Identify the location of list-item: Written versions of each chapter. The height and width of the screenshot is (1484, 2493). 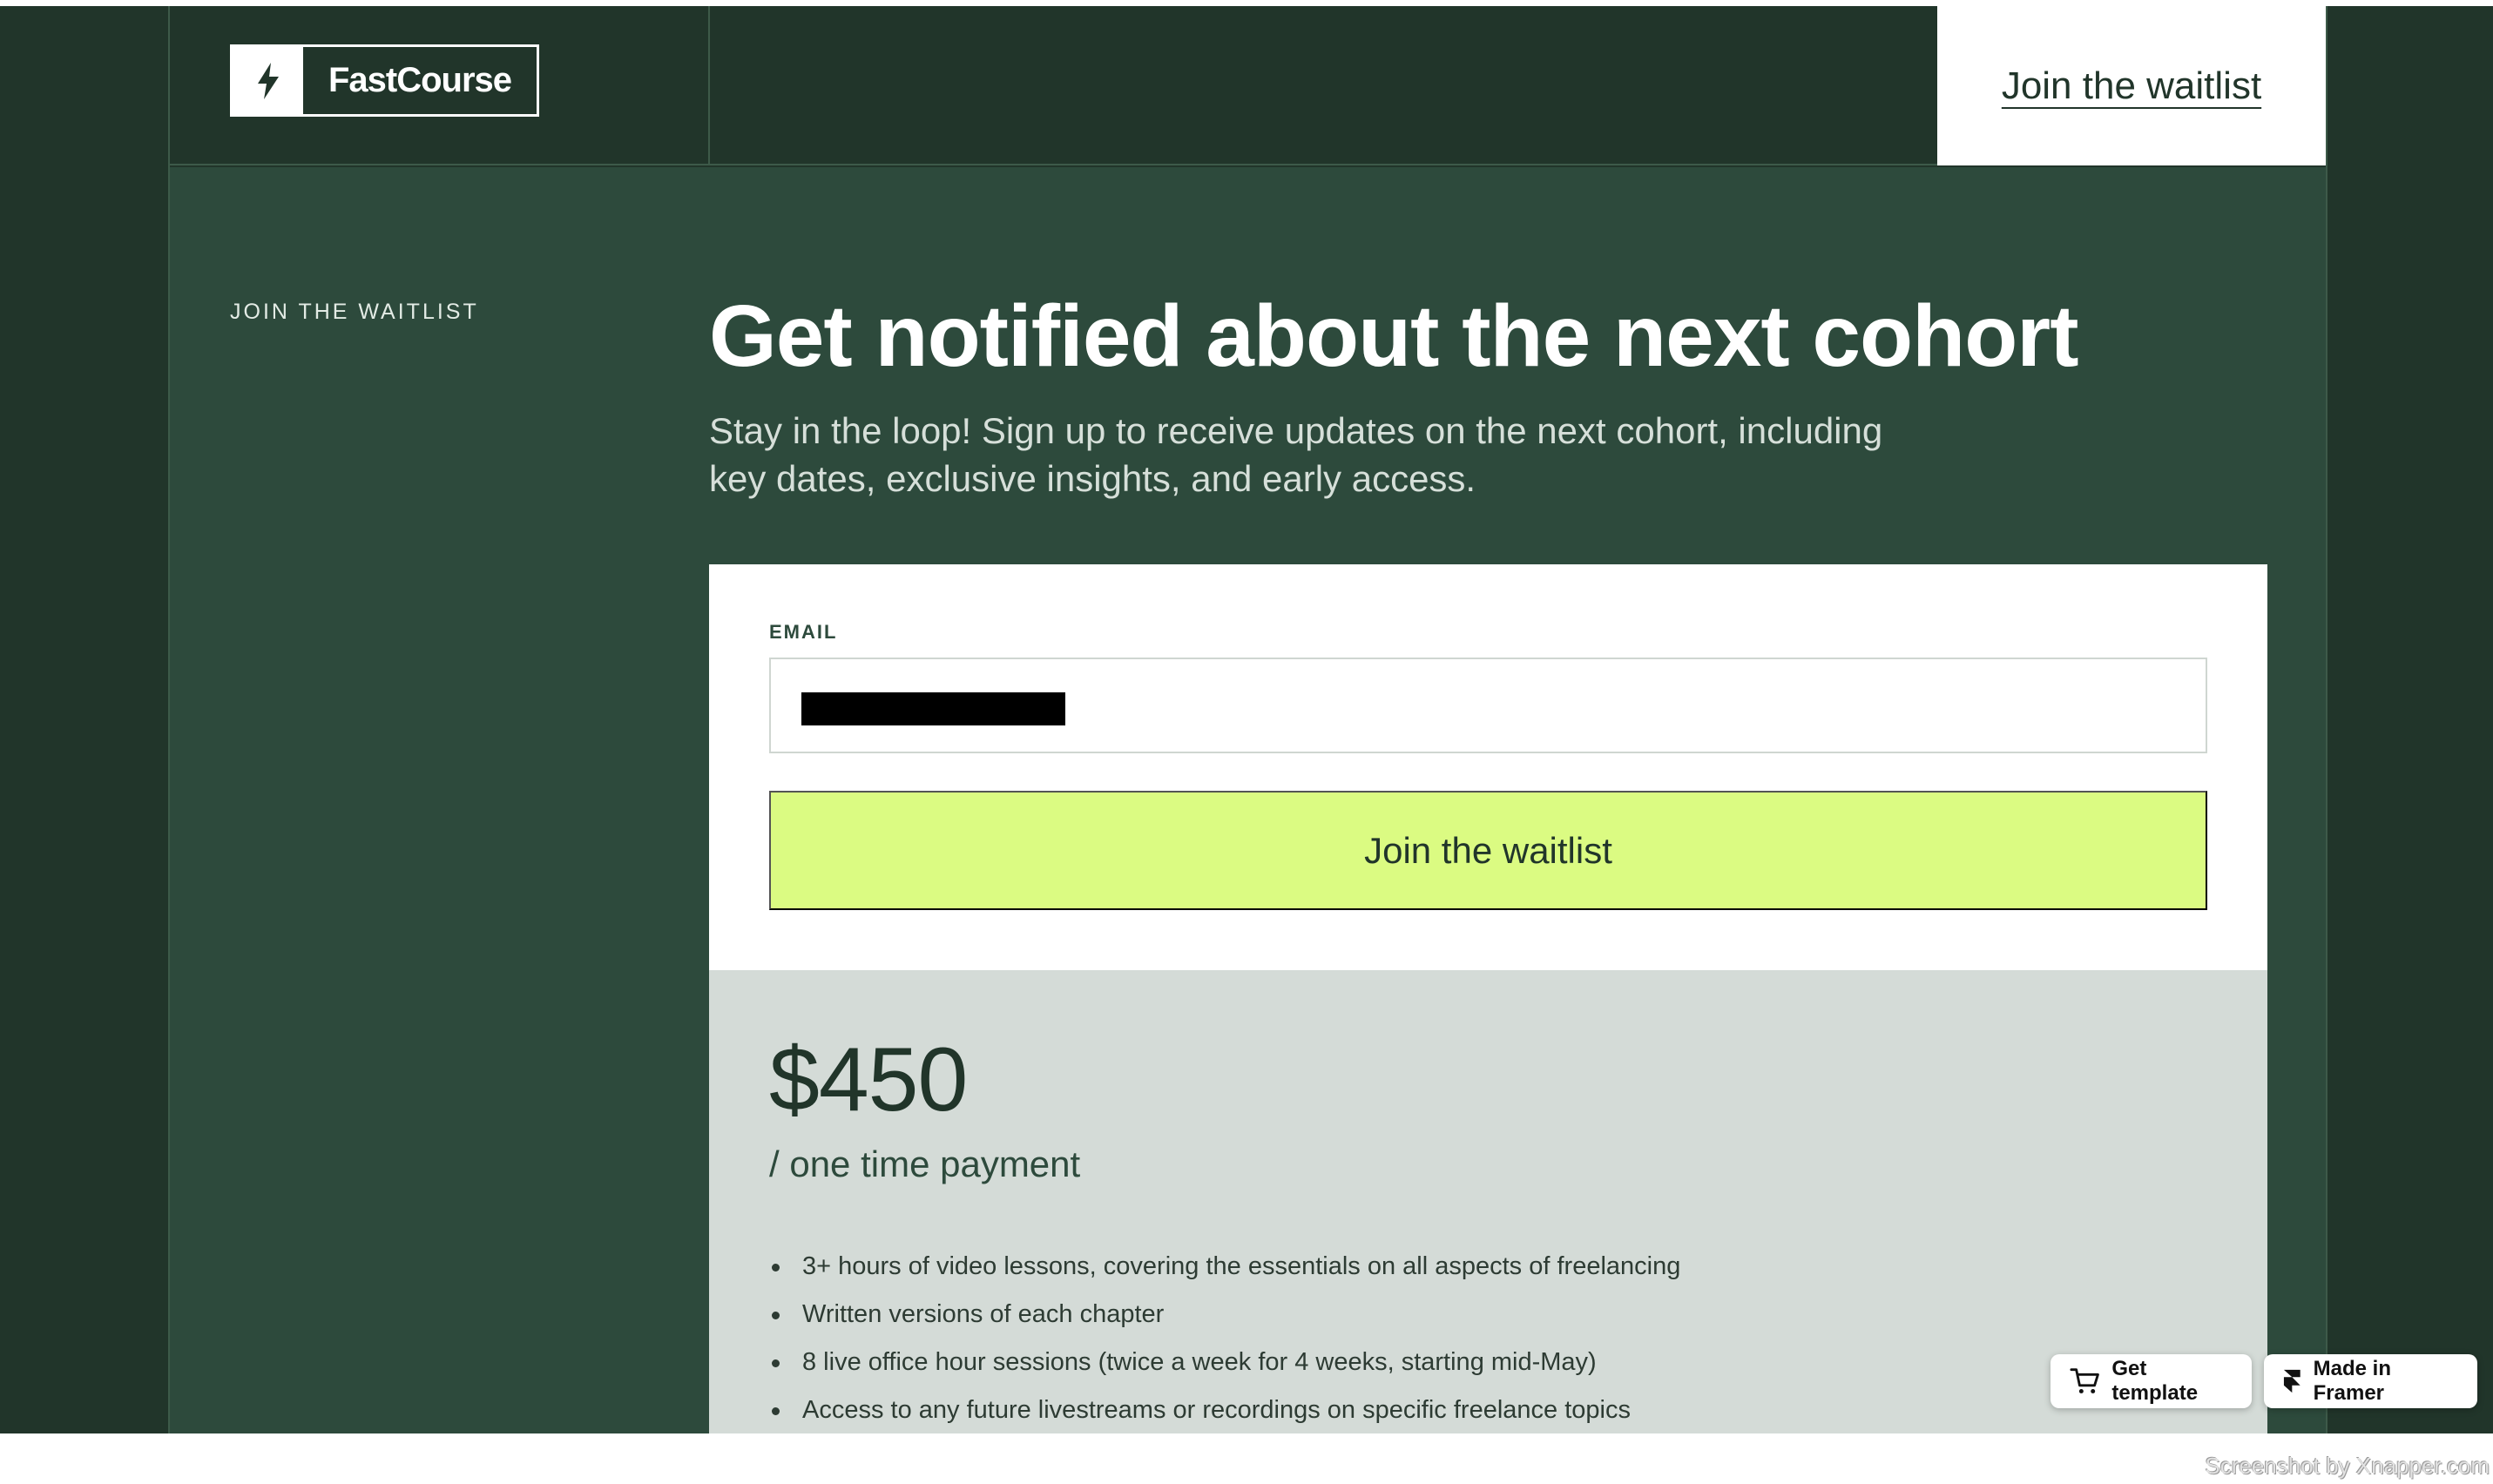
(1225, 1315).